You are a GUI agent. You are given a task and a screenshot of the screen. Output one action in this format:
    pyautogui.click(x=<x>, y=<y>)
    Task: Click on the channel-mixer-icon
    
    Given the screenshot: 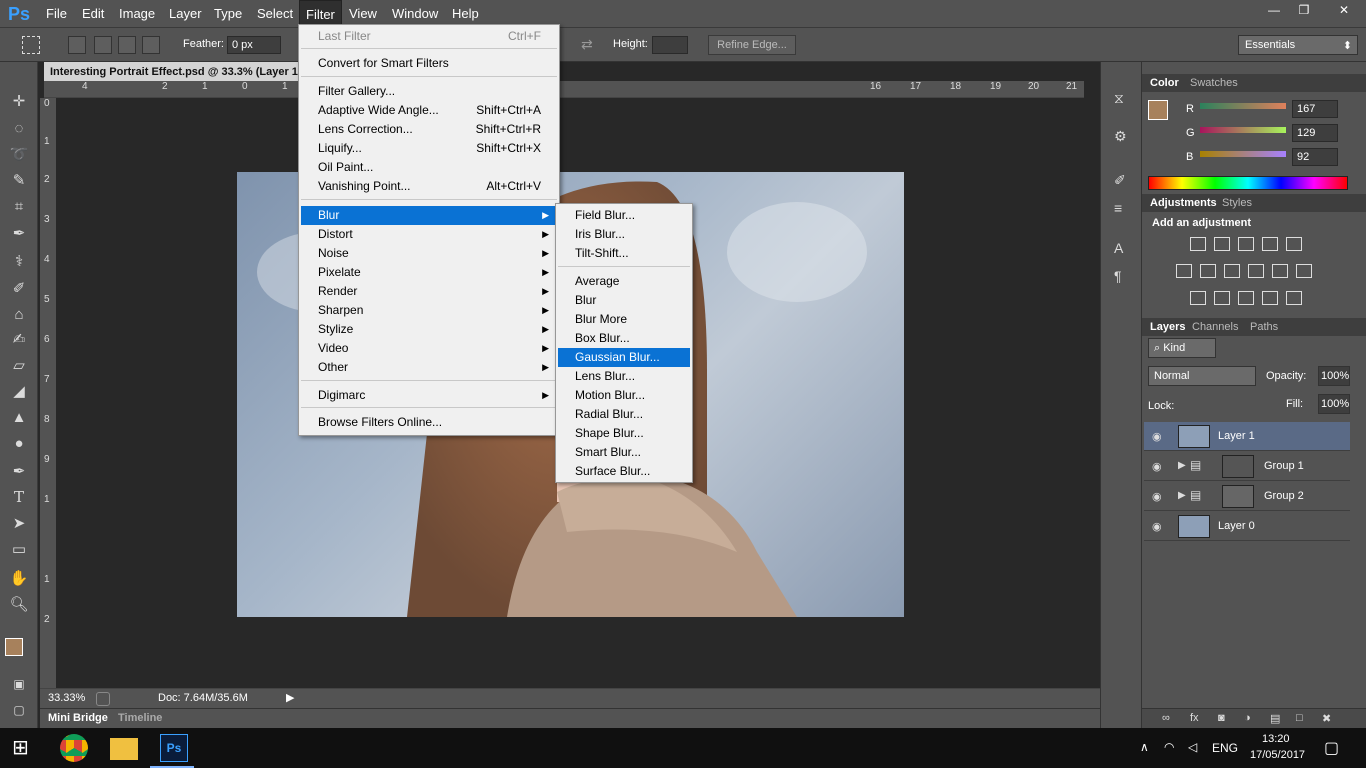 What is the action you would take?
    pyautogui.click(x=1280, y=271)
    